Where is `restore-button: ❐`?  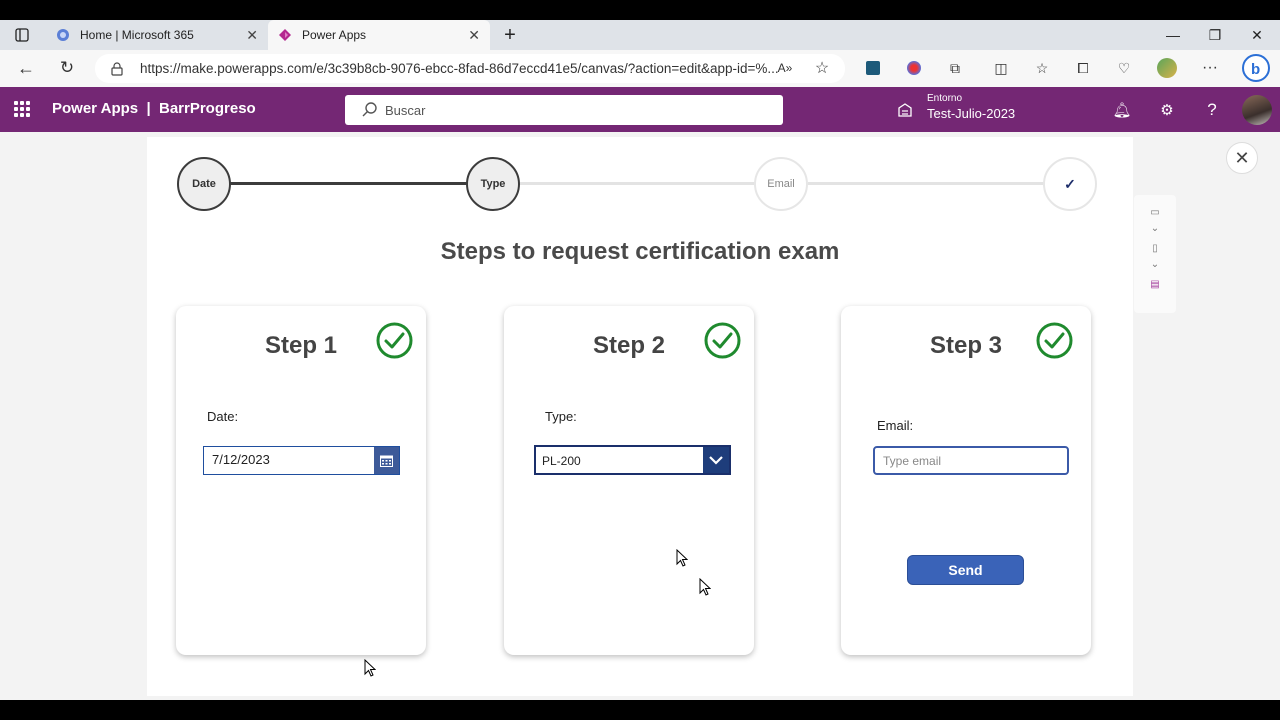 restore-button: ❐ is located at coordinates (1215, 35).